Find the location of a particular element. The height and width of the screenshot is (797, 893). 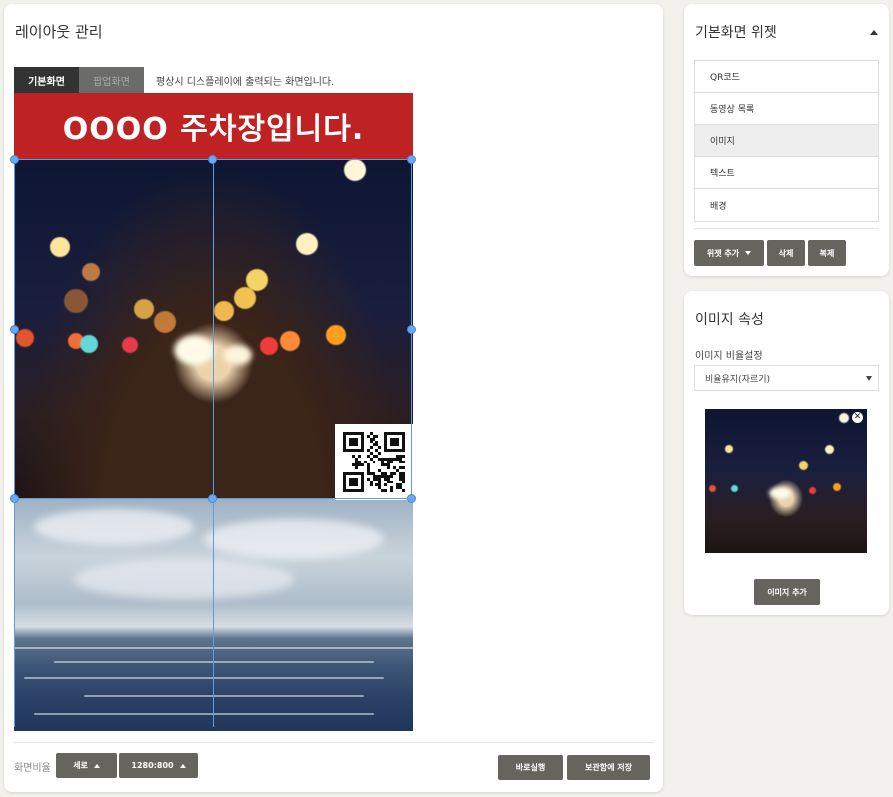

widget-list: QR코드 동영상 목록 이미지 텍스트 배경 is located at coordinates (786, 141).